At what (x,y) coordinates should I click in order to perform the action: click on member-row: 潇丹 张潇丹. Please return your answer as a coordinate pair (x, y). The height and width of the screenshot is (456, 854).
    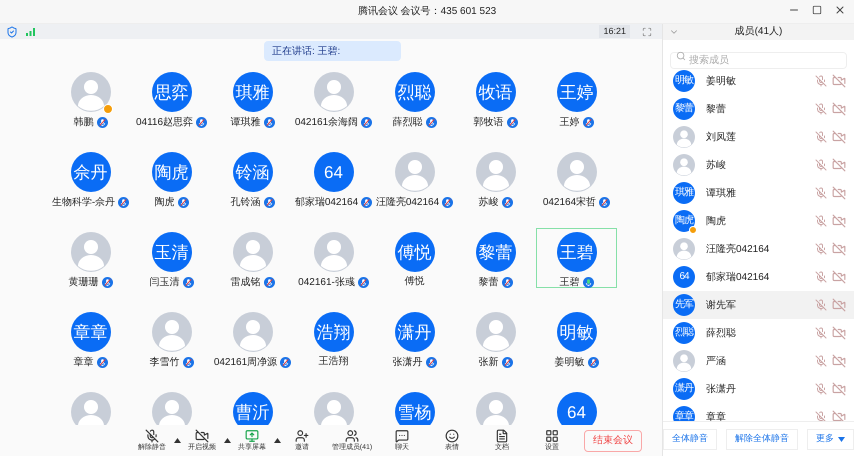
    Looking at the image, I should click on (758, 389).